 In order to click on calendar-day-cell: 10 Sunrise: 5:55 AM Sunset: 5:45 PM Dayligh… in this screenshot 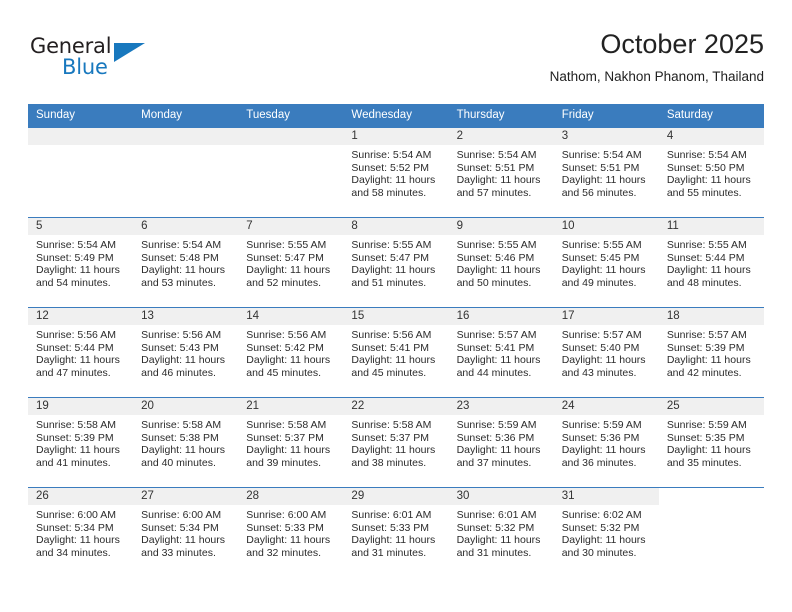, I will do `click(606, 262)`.